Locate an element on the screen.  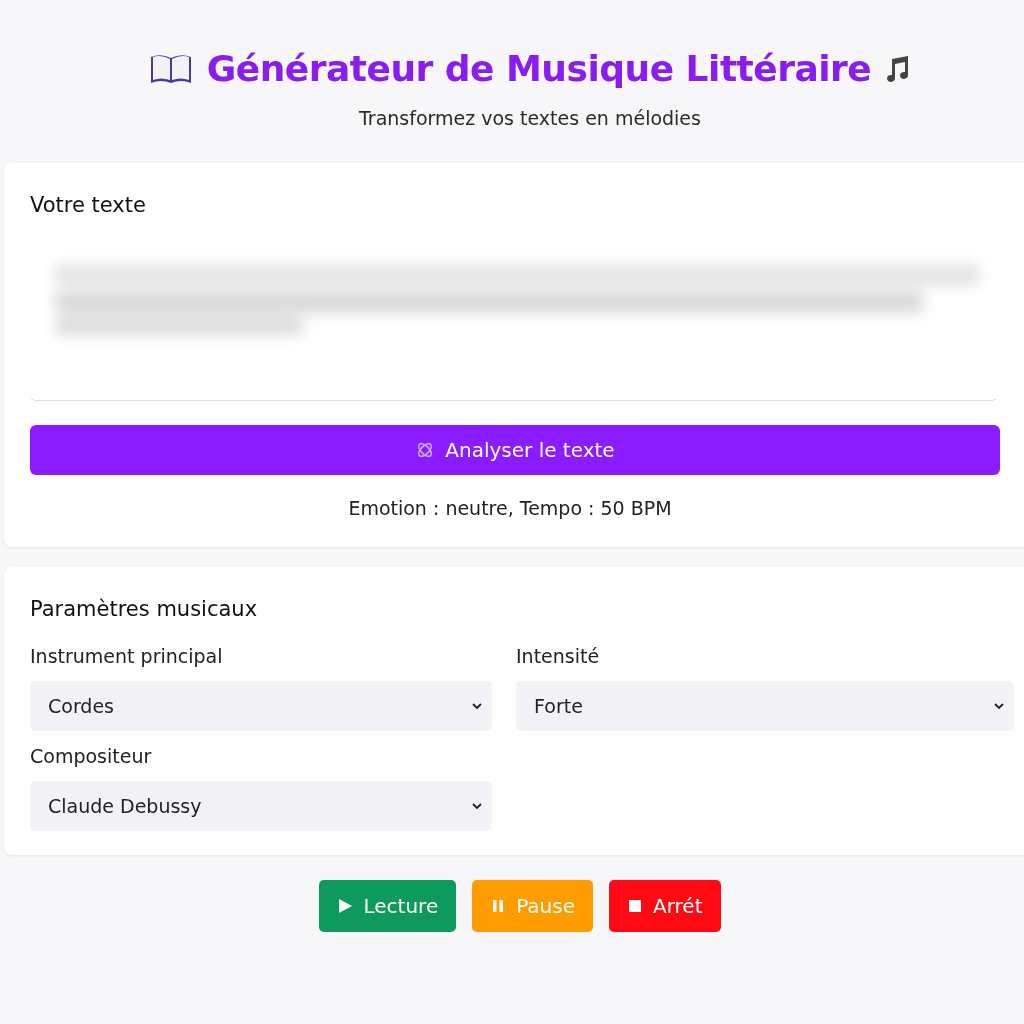
stop-icon is located at coordinates (635, 906).